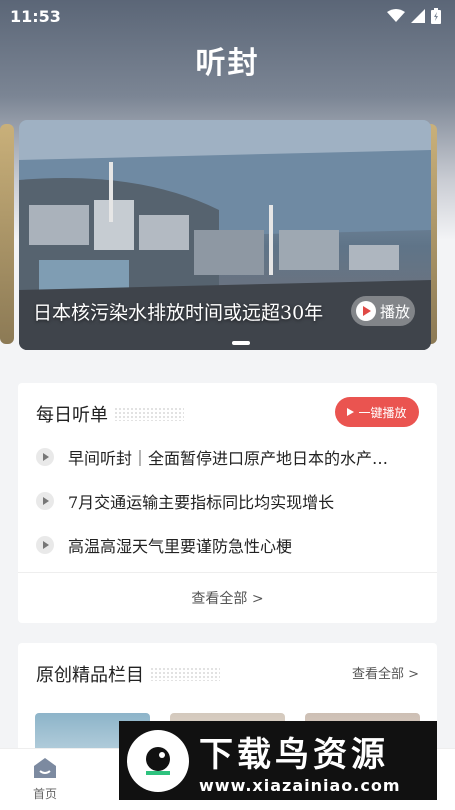  Describe the element at coordinates (382, 412) in the screenshot. I see `play-all-label: 一键播放` at that location.